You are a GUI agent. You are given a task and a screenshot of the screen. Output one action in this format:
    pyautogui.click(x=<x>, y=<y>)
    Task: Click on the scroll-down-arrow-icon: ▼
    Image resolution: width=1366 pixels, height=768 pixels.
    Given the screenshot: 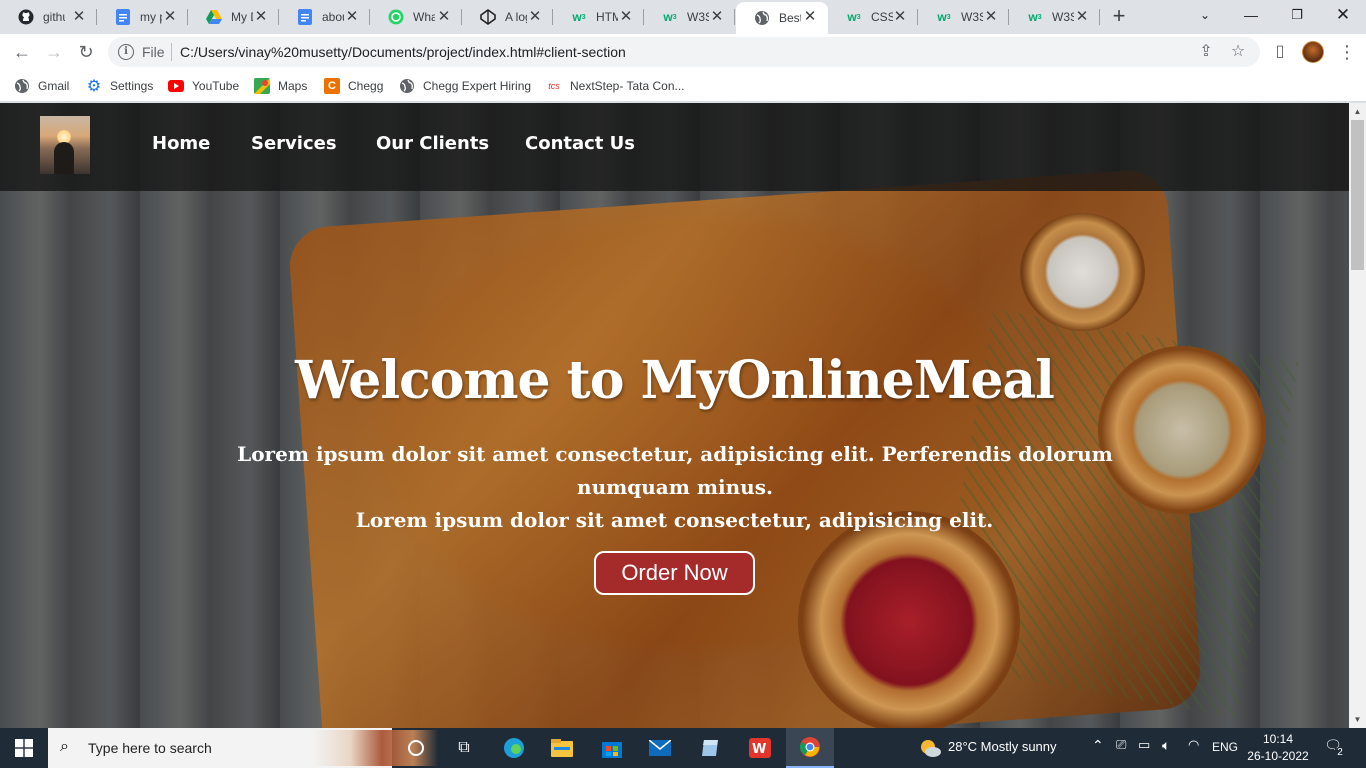 What is the action you would take?
    pyautogui.click(x=1357, y=719)
    